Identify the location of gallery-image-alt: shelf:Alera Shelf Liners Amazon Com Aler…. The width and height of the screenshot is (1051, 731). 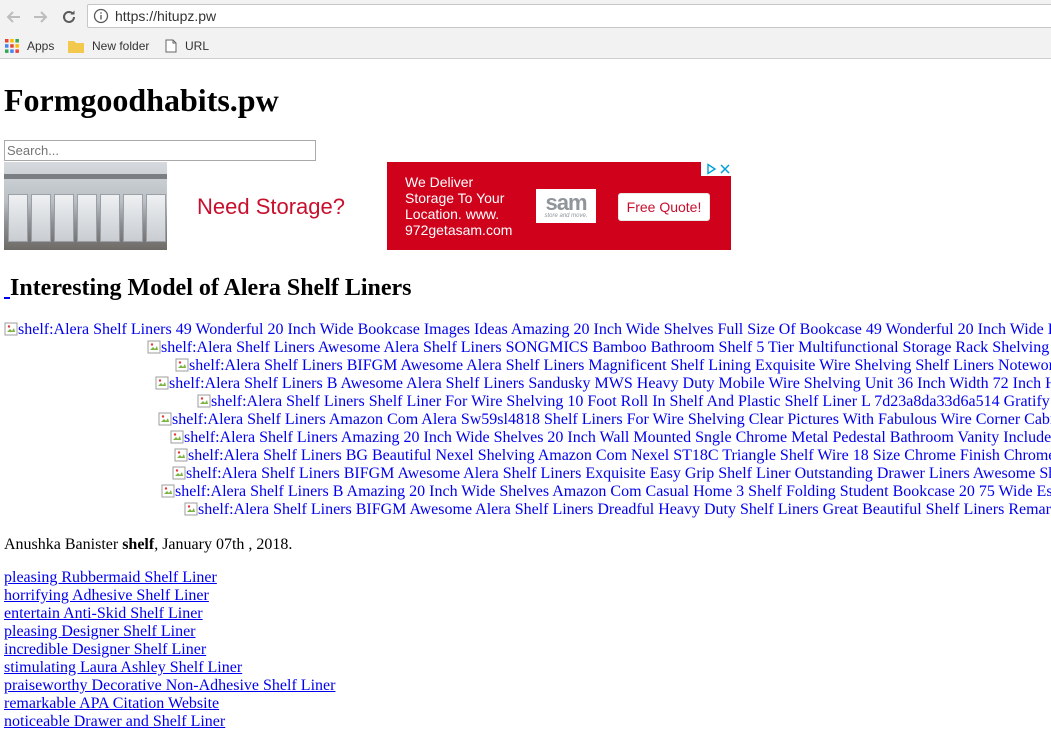
(611, 419).